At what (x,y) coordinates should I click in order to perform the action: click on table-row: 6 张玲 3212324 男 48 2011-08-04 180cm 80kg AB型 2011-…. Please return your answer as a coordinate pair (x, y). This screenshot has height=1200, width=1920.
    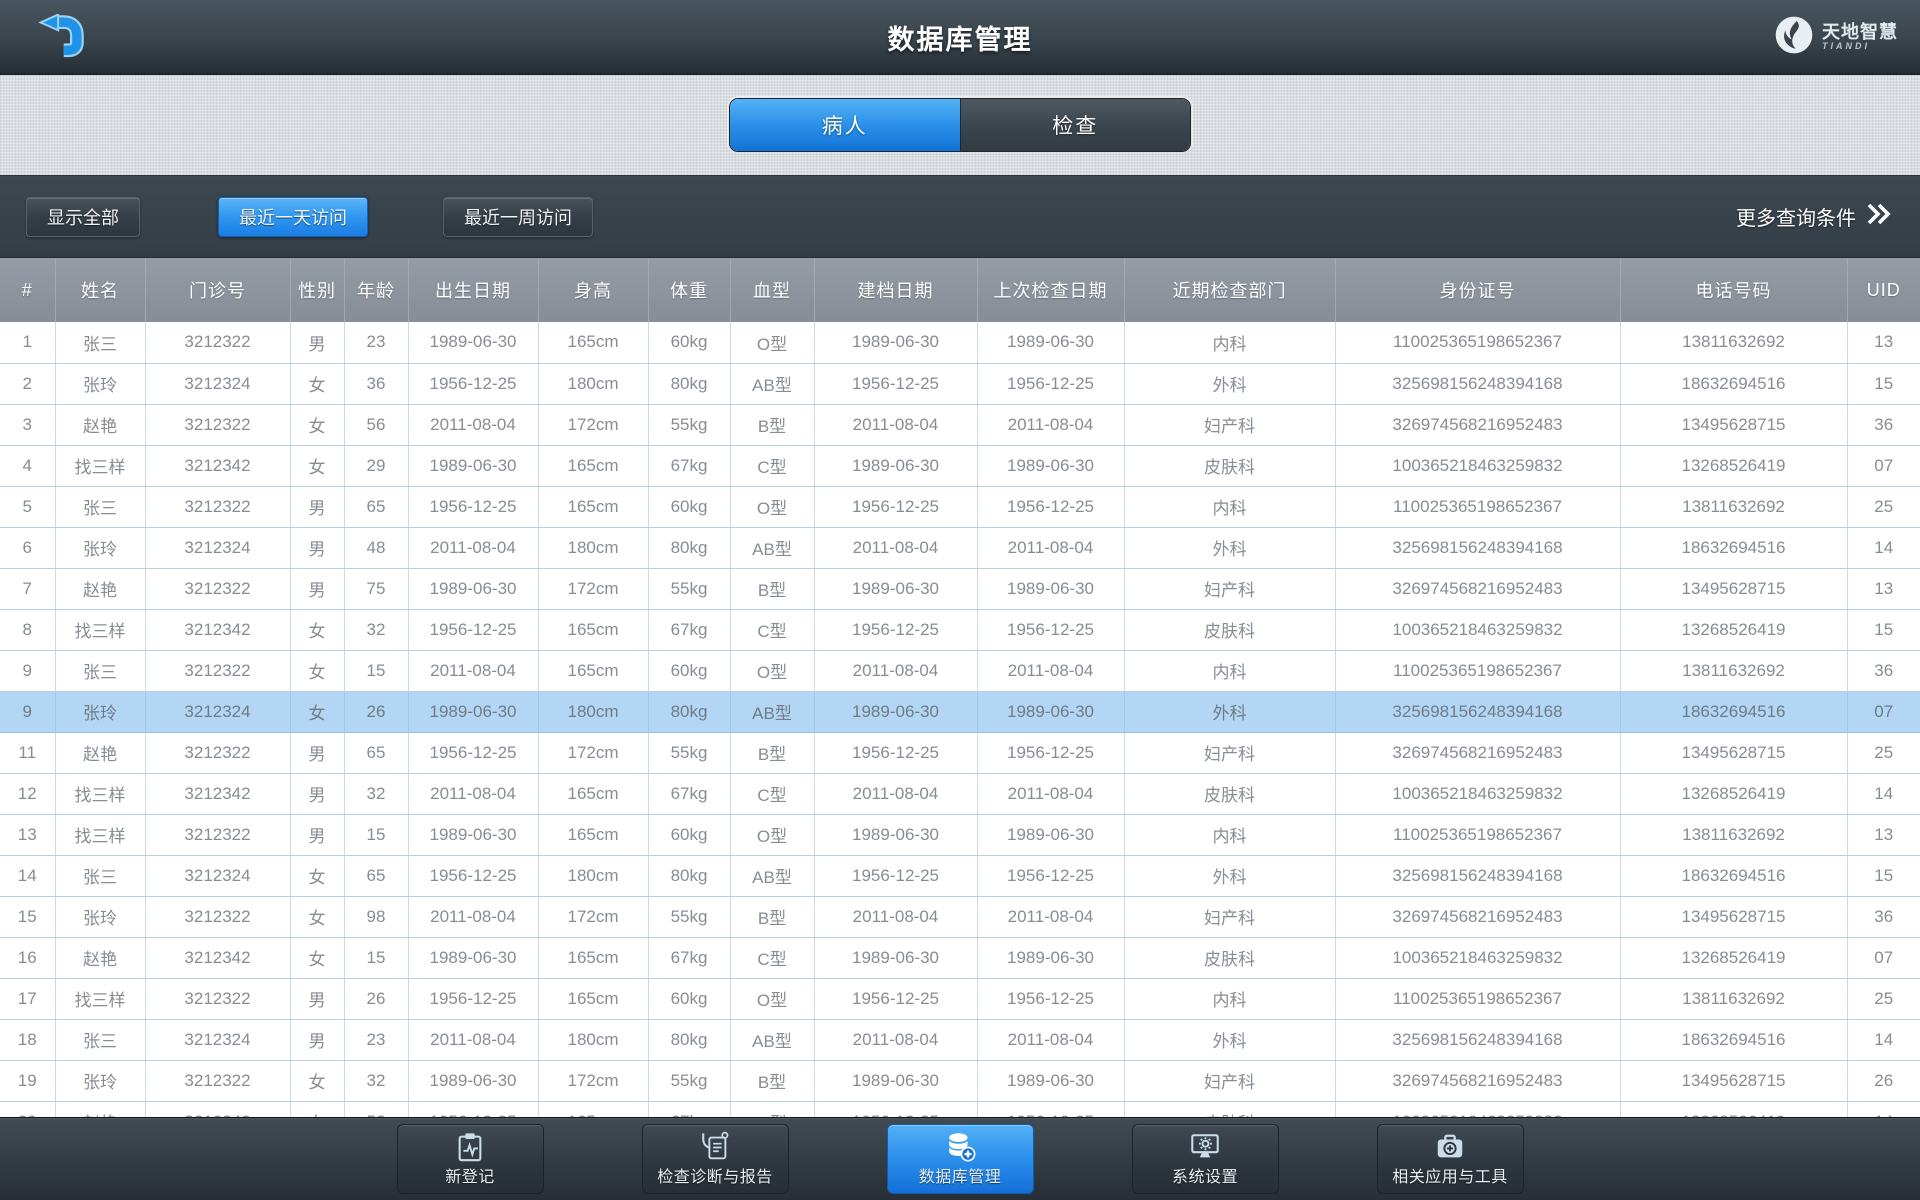
    Looking at the image, I should click on (960, 548).